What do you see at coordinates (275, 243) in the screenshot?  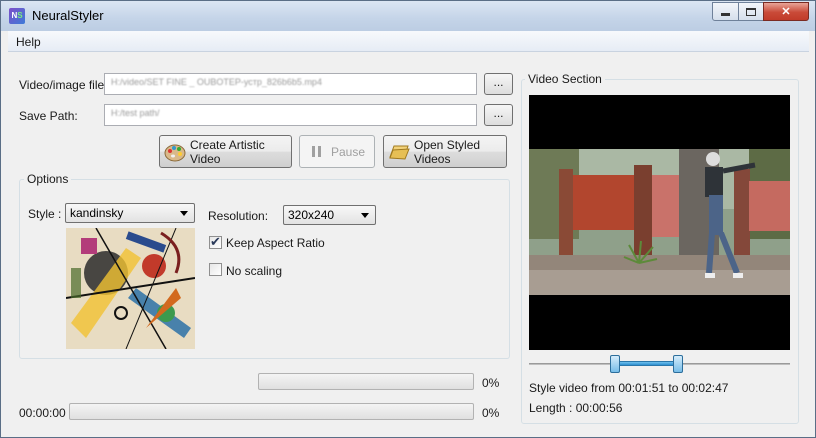 I see `keep-aspect-label: Keep Aspect Ratio` at bounding box center [275, 243].